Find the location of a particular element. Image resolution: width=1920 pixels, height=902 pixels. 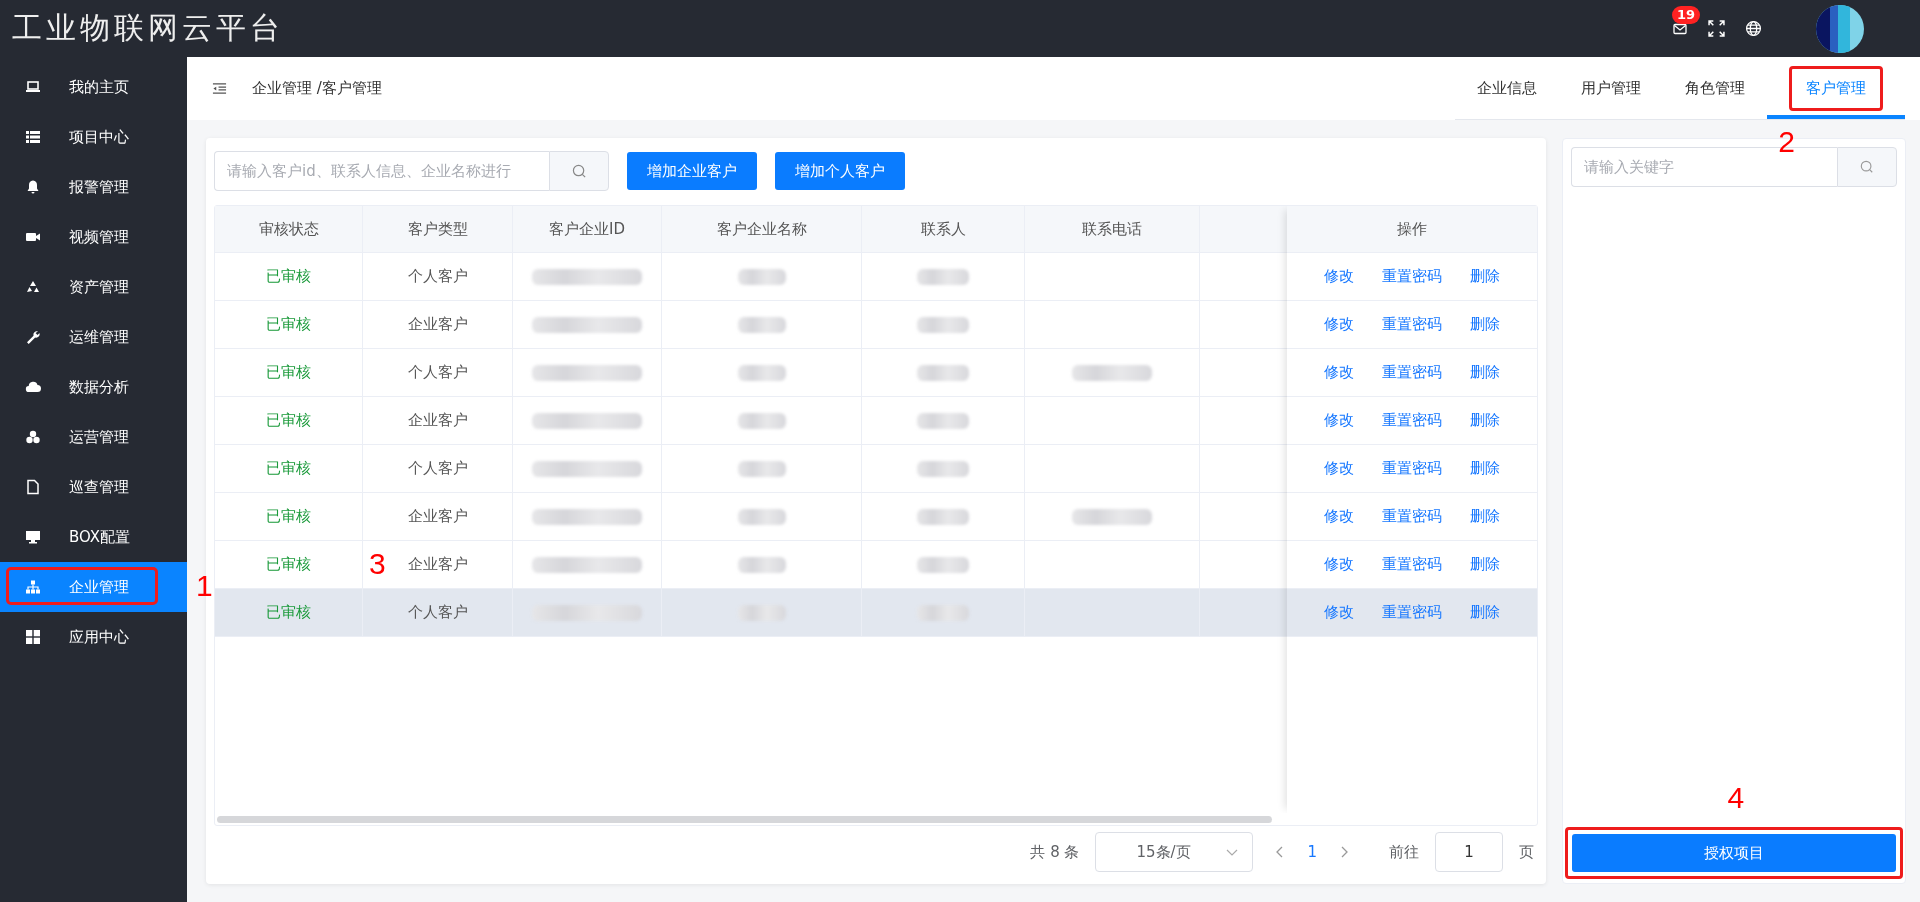

column-header: 联系人 is located at coordinates (943, 229).